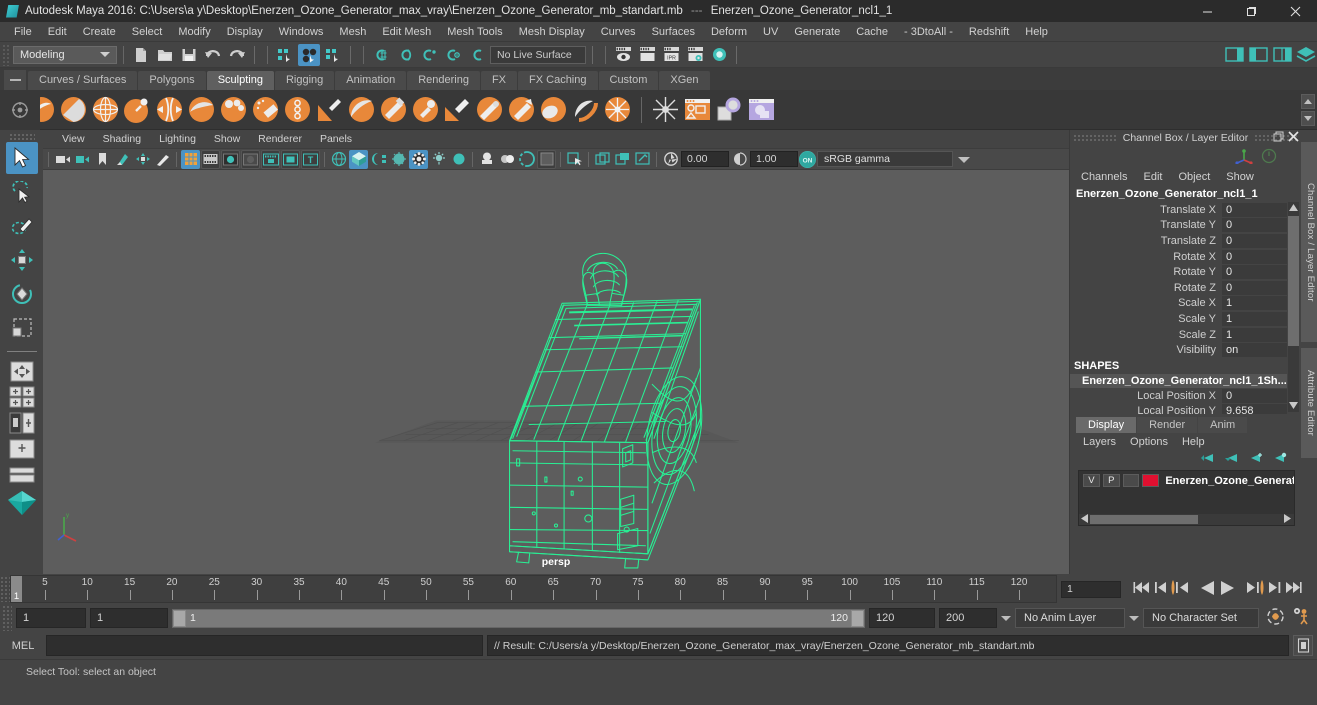 The image size is (1317, 705). Describe the element at coordinates (1308, 110) in the screenshot. I see `shelf-scroll-buttons` at that location.